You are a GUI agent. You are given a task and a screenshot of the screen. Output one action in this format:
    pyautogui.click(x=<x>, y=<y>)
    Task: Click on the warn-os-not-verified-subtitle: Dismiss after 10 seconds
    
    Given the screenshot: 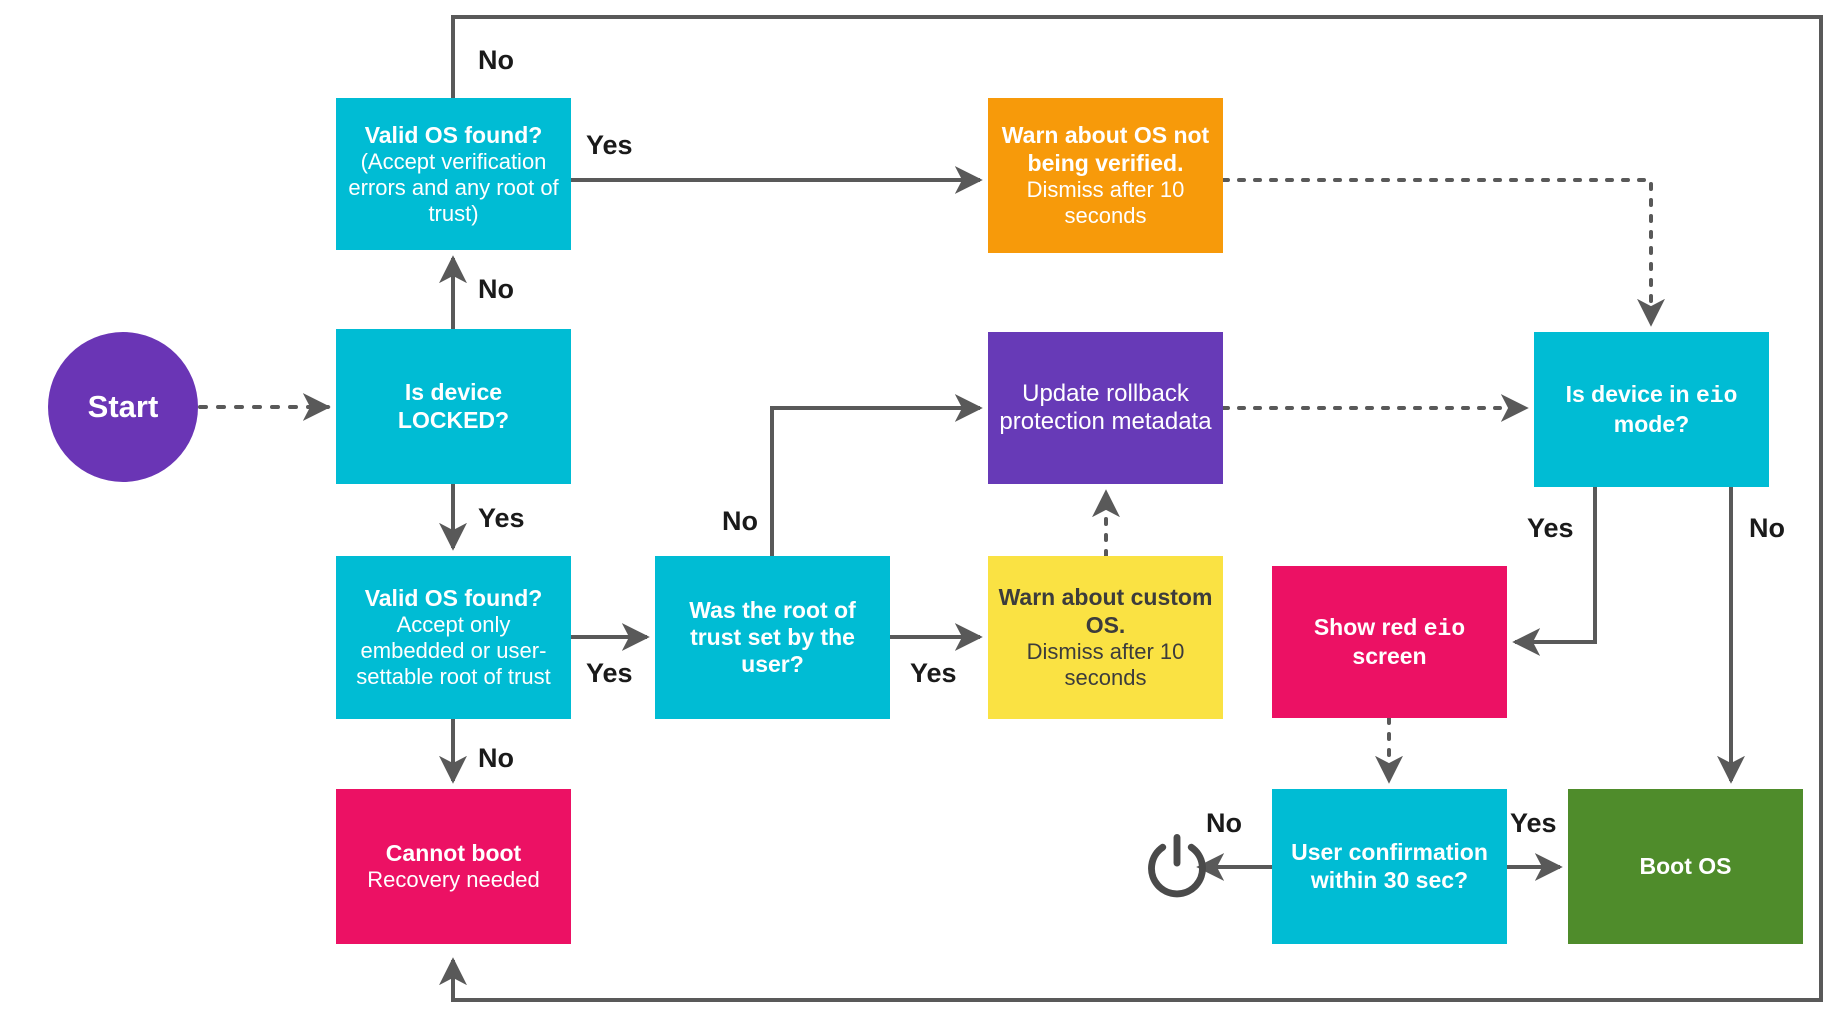 What is the action you would take?
    pyautogui.click(x=1105, y=202)
    